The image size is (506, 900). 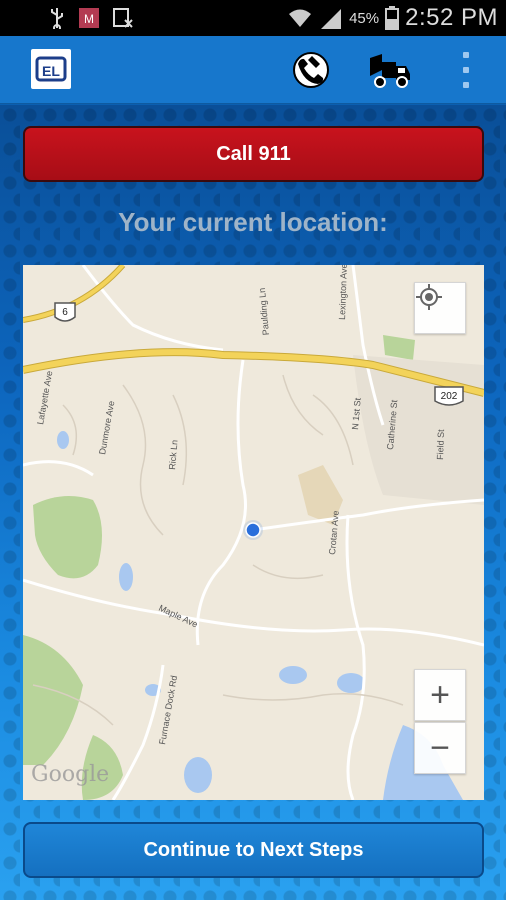 What do you see at coordinates (253, 850) in the screenshot?
I see `continue-next-steps-button: Continue to Next Steps` at bounding box center [253, 850].